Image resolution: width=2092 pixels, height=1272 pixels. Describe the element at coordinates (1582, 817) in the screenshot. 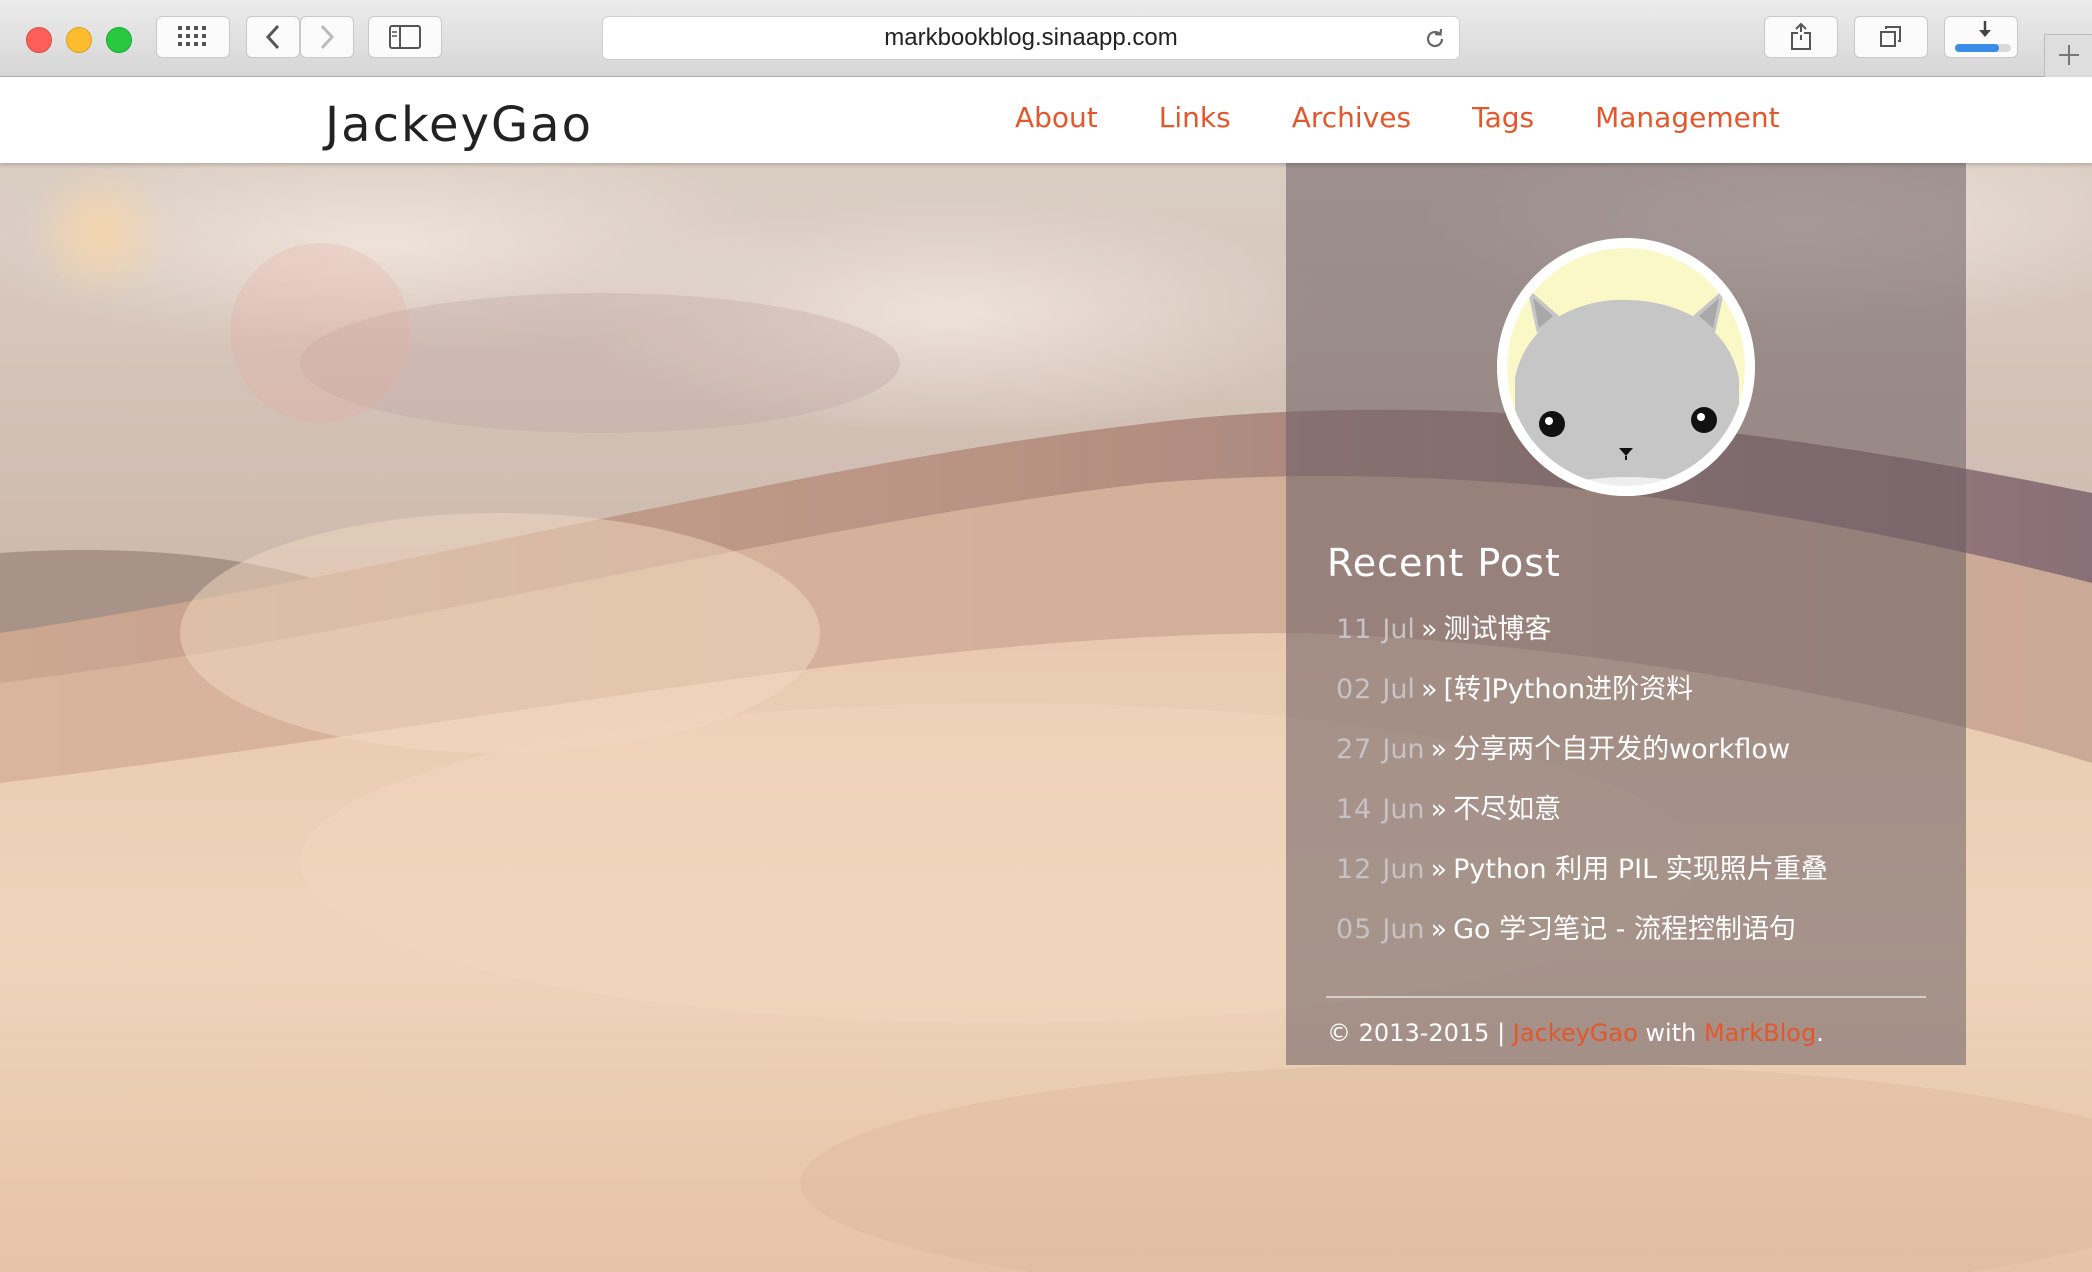

I see `list-item: 14 Jun» 不尽如意` at that location.